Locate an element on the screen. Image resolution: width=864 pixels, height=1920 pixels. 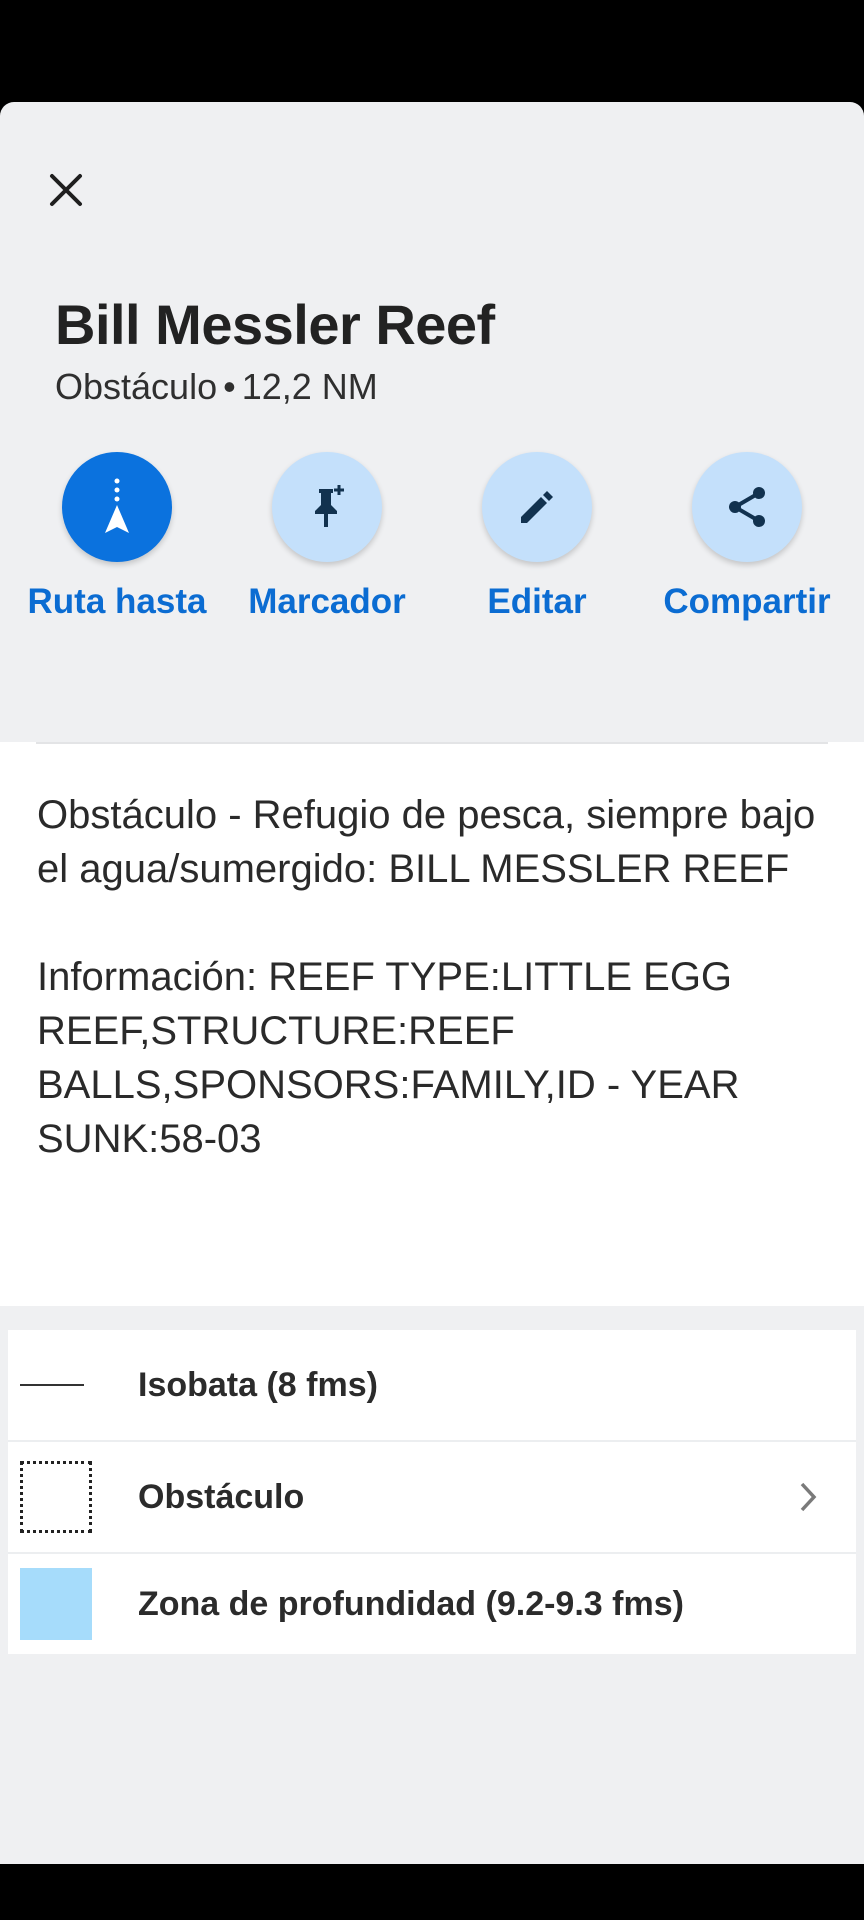
share-circle is located at coordinates (747, 507).